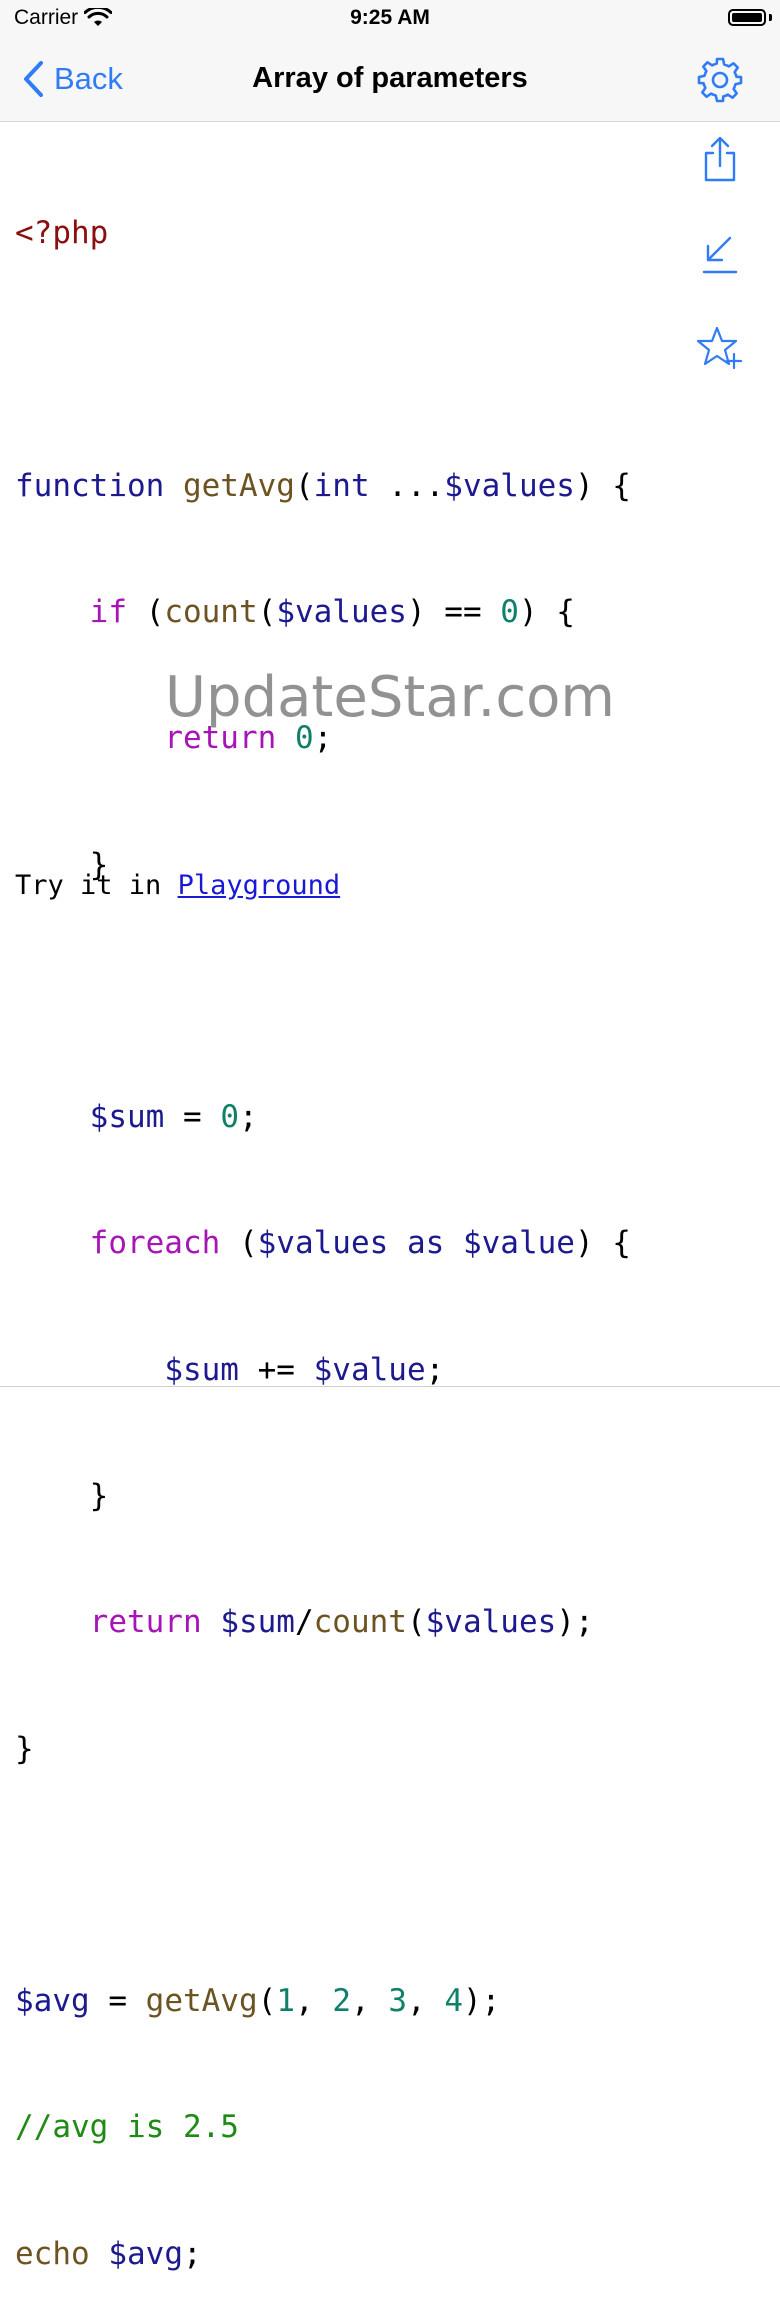  What do you see at coordinates (323, 2127) in the screenshot?
I see `code-line: //avg is 2.5` at bounding box center [323, 2127].